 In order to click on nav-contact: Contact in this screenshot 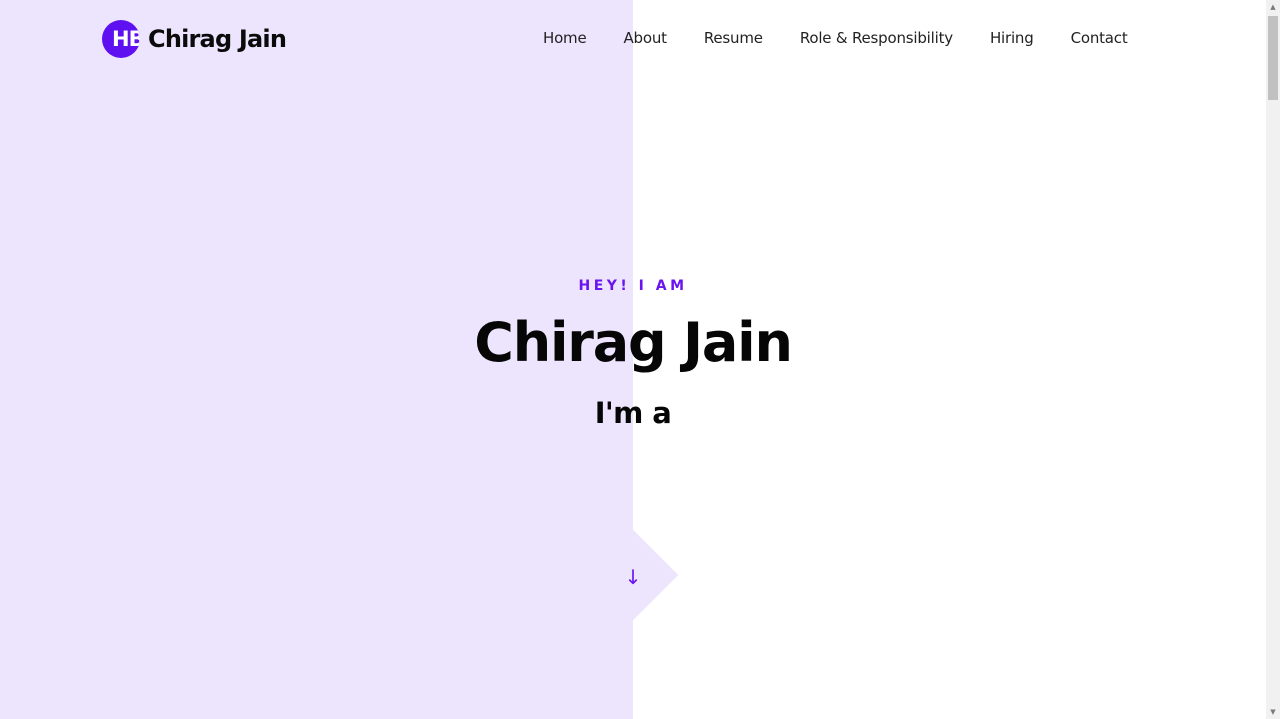, I will do `click(1099, 38)`.